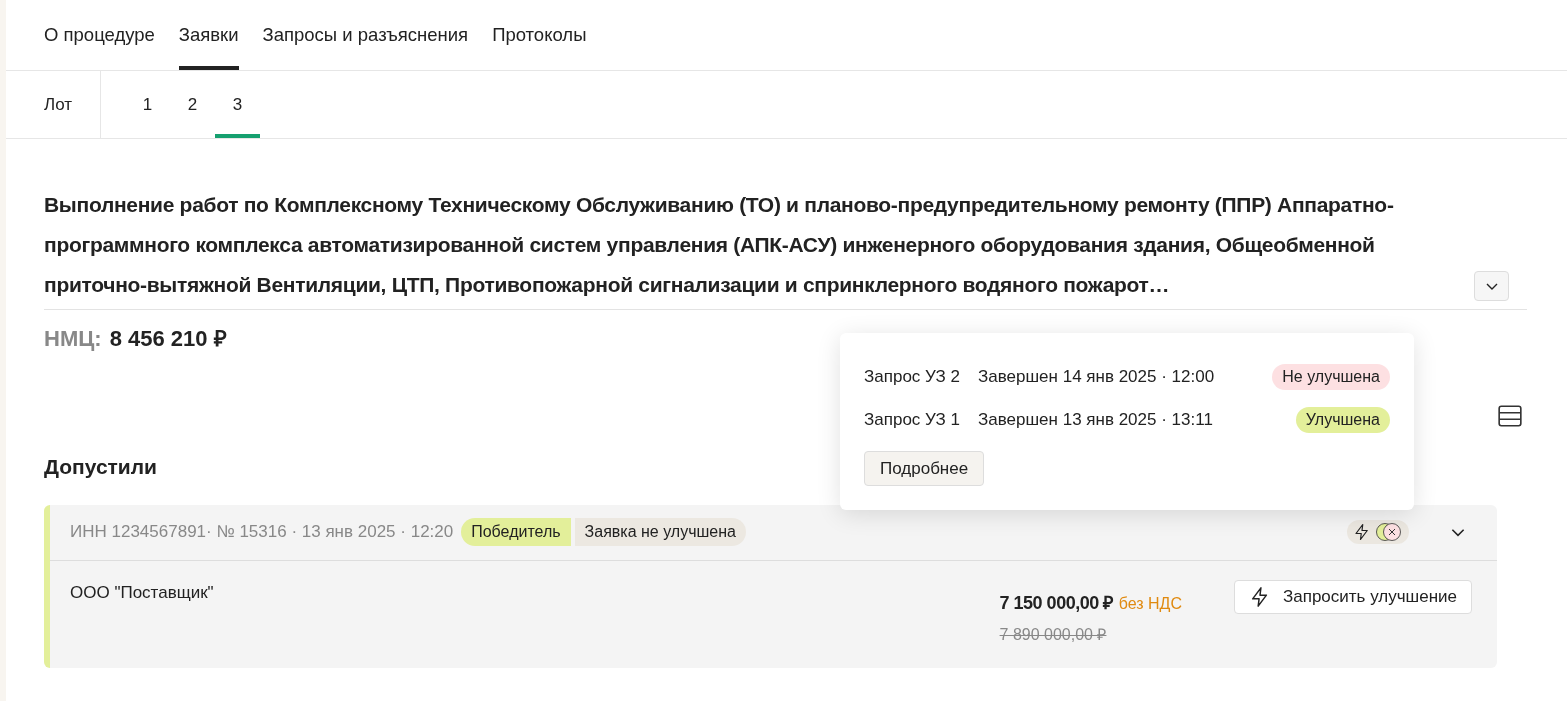 This screenshot has height=701, width=1567. What do you see at coordinates (1150, 603) in the screenshot?
I see `vat-note: без НДС` at bounding box center [1150, 603].